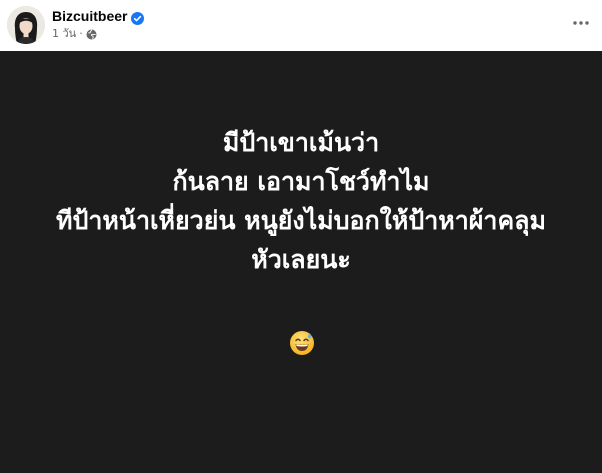 The height and width of the screenshot is (473, 602). Describe the element at coordinates (64, 34) in the screenshot. I see `post-timestamp: 1 วัน` at that location.